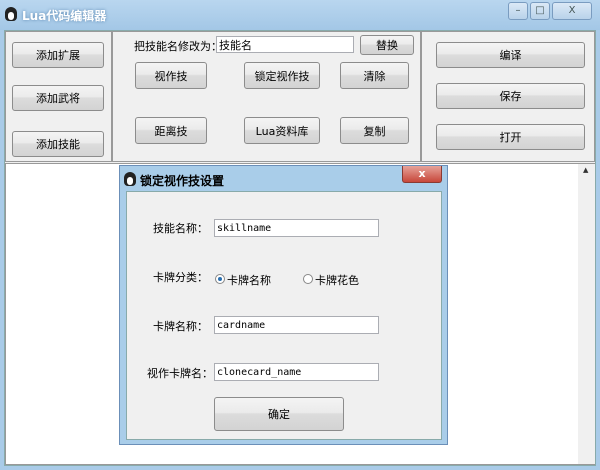 The image size is (600, 470). What do you see at coordinates (510, 55) in the screenshot?
I see `compile-button: 编译` at bounding box center [510, 55].